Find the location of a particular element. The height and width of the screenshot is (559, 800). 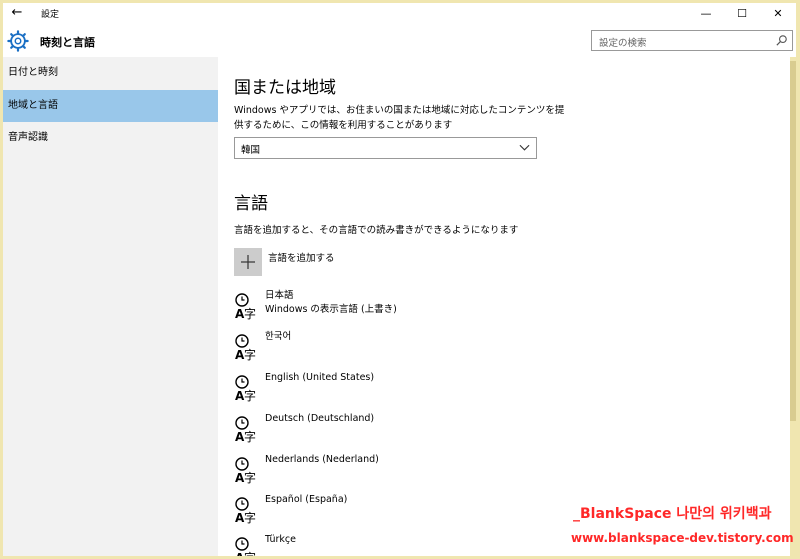

minimize-button: — is located at coordinates (706, 14).